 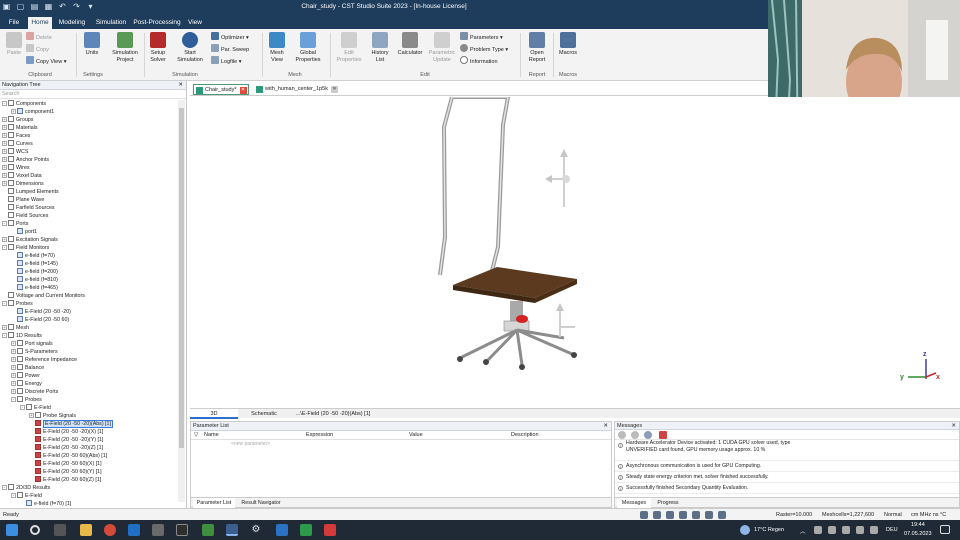 What do you see at coordinates (230, 37) in the screenshot?
I see `optimizer-button: Optimizer ▾` at bounding box center [230, 37].